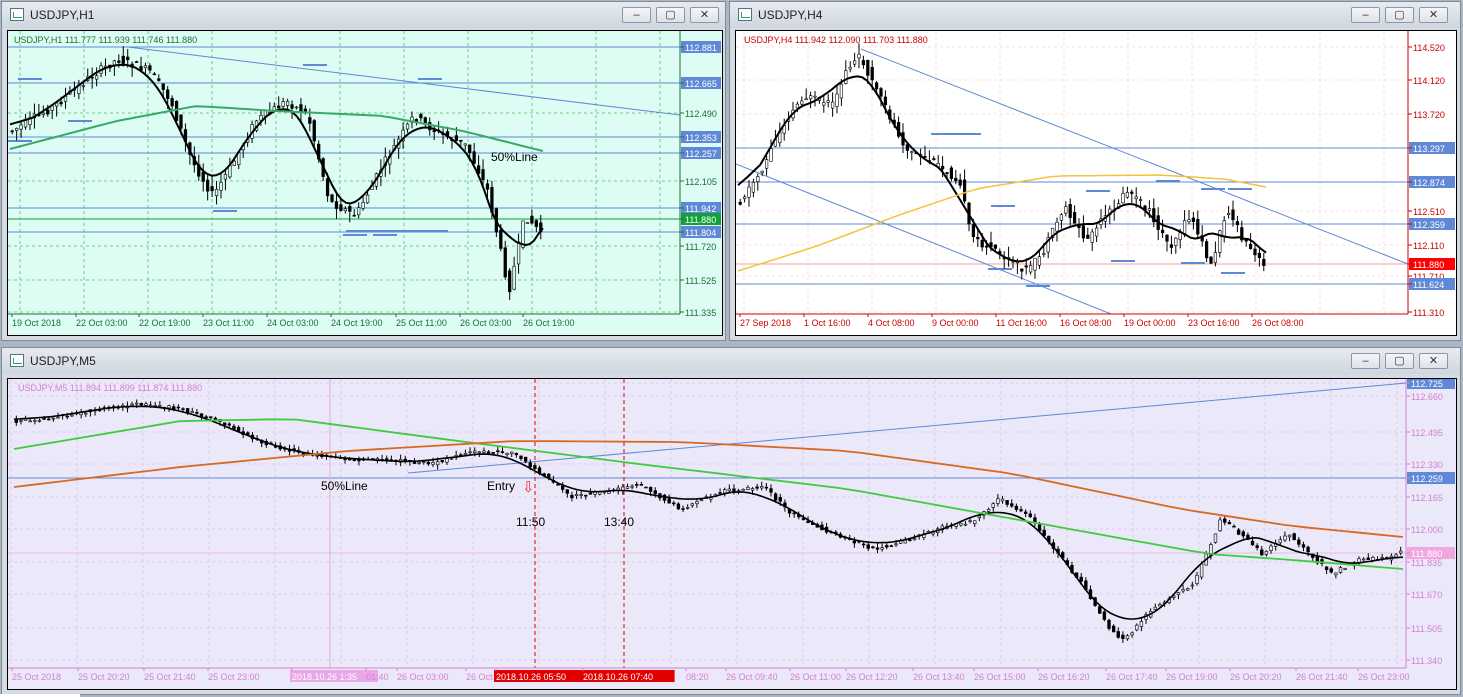 The image size is (1463, 697). Describe the element at coordinates (697, 677) in the screenshot. I see `time-tick-label: 08:20` at that location.